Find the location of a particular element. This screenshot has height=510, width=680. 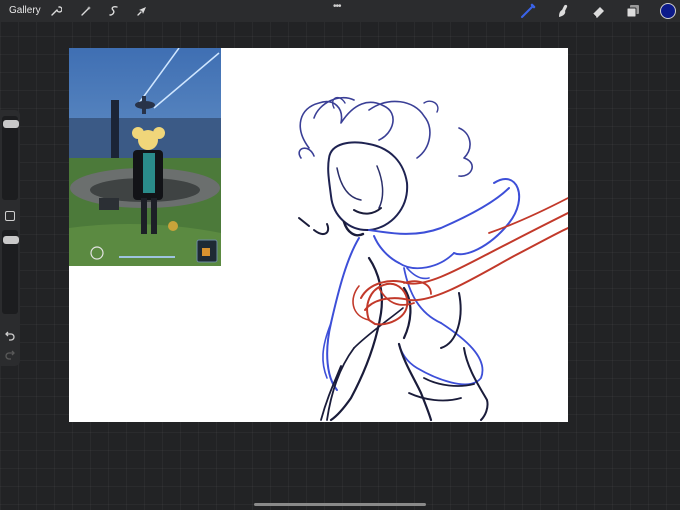

layers-icon is located at coordinates (633, 11).